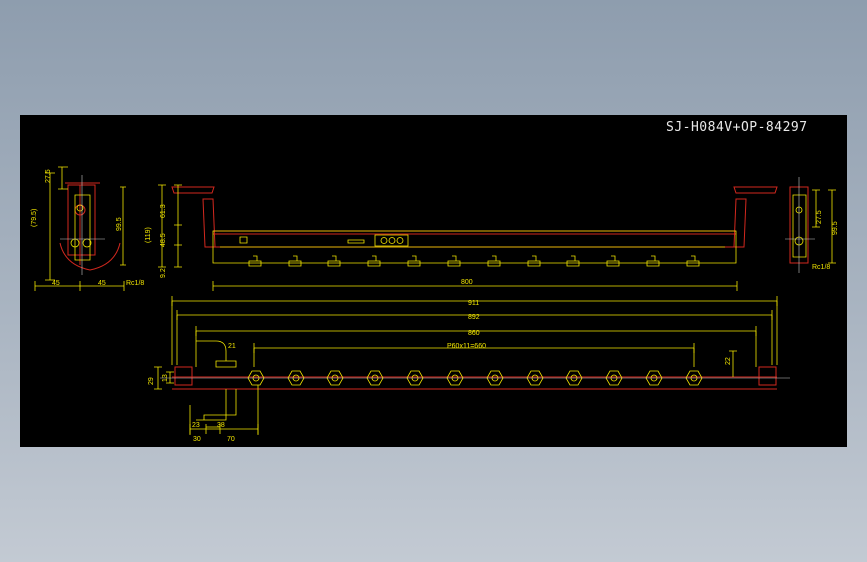 This screenshot has height=562, width=867. Describe the element at coordinates (461, 237) in the screenshot. I see `front-view: 61.3 (119) 48.5 9.2 800` at that location.